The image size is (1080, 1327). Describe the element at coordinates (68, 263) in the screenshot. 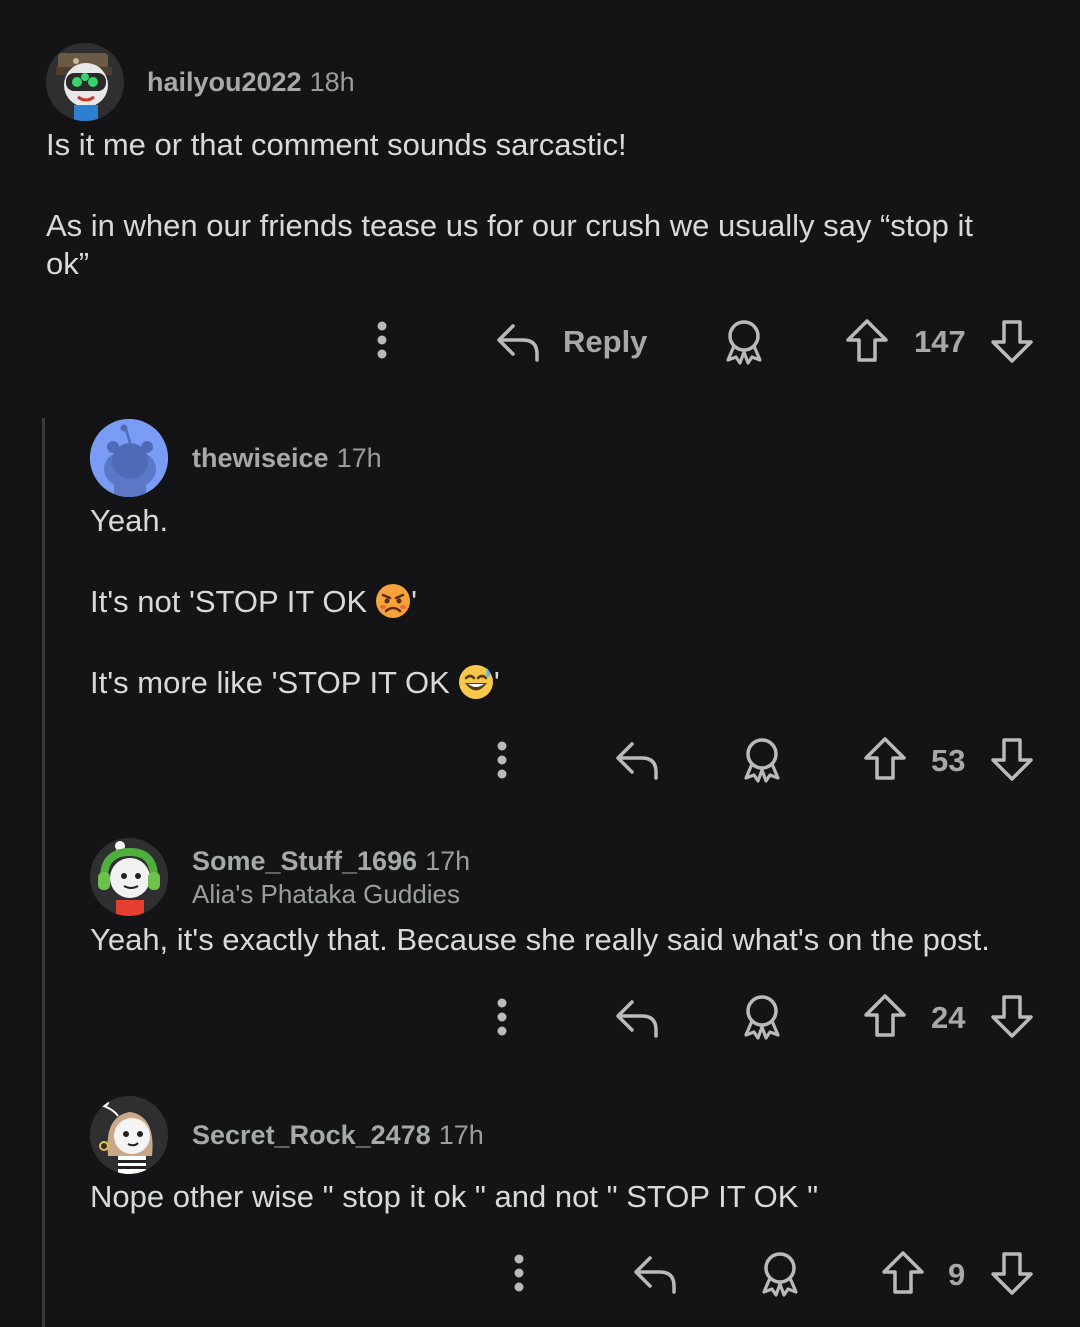

I see `comment-text-line: ok”` at that location.